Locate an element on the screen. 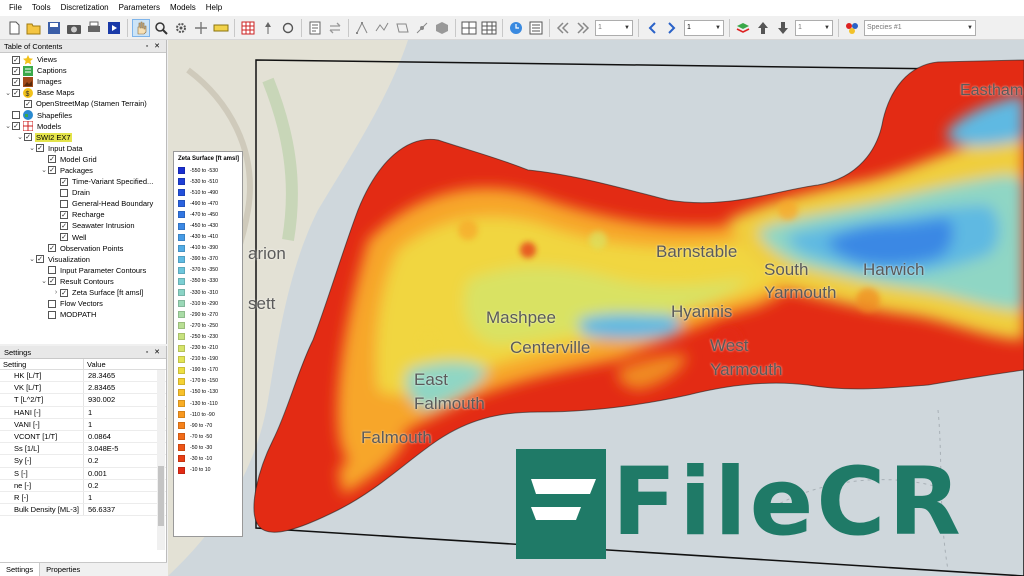  zoom-icon is located at coordinates (161, 28).